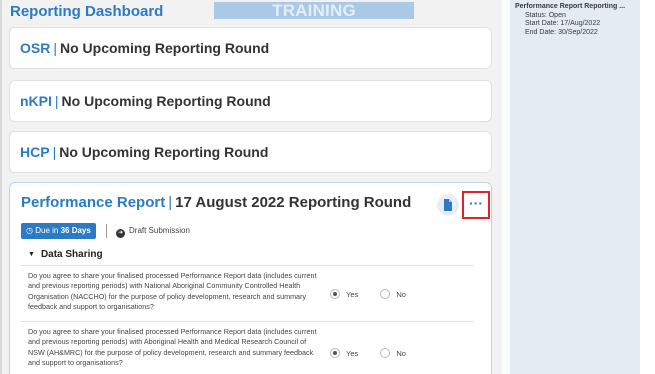 Image resolution: width=655 pixels, height=374 pixels. I want to click on arrow-right-icon: ➜, so click(120, 233).